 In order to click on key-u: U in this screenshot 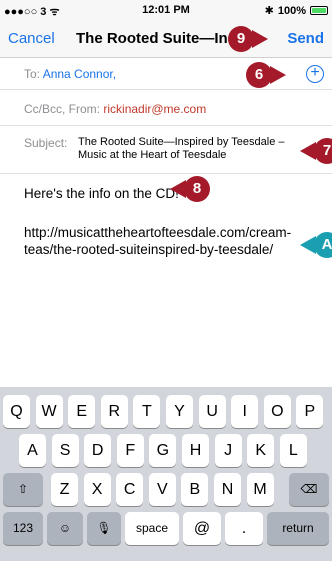, I will do `click(212, 411)`.